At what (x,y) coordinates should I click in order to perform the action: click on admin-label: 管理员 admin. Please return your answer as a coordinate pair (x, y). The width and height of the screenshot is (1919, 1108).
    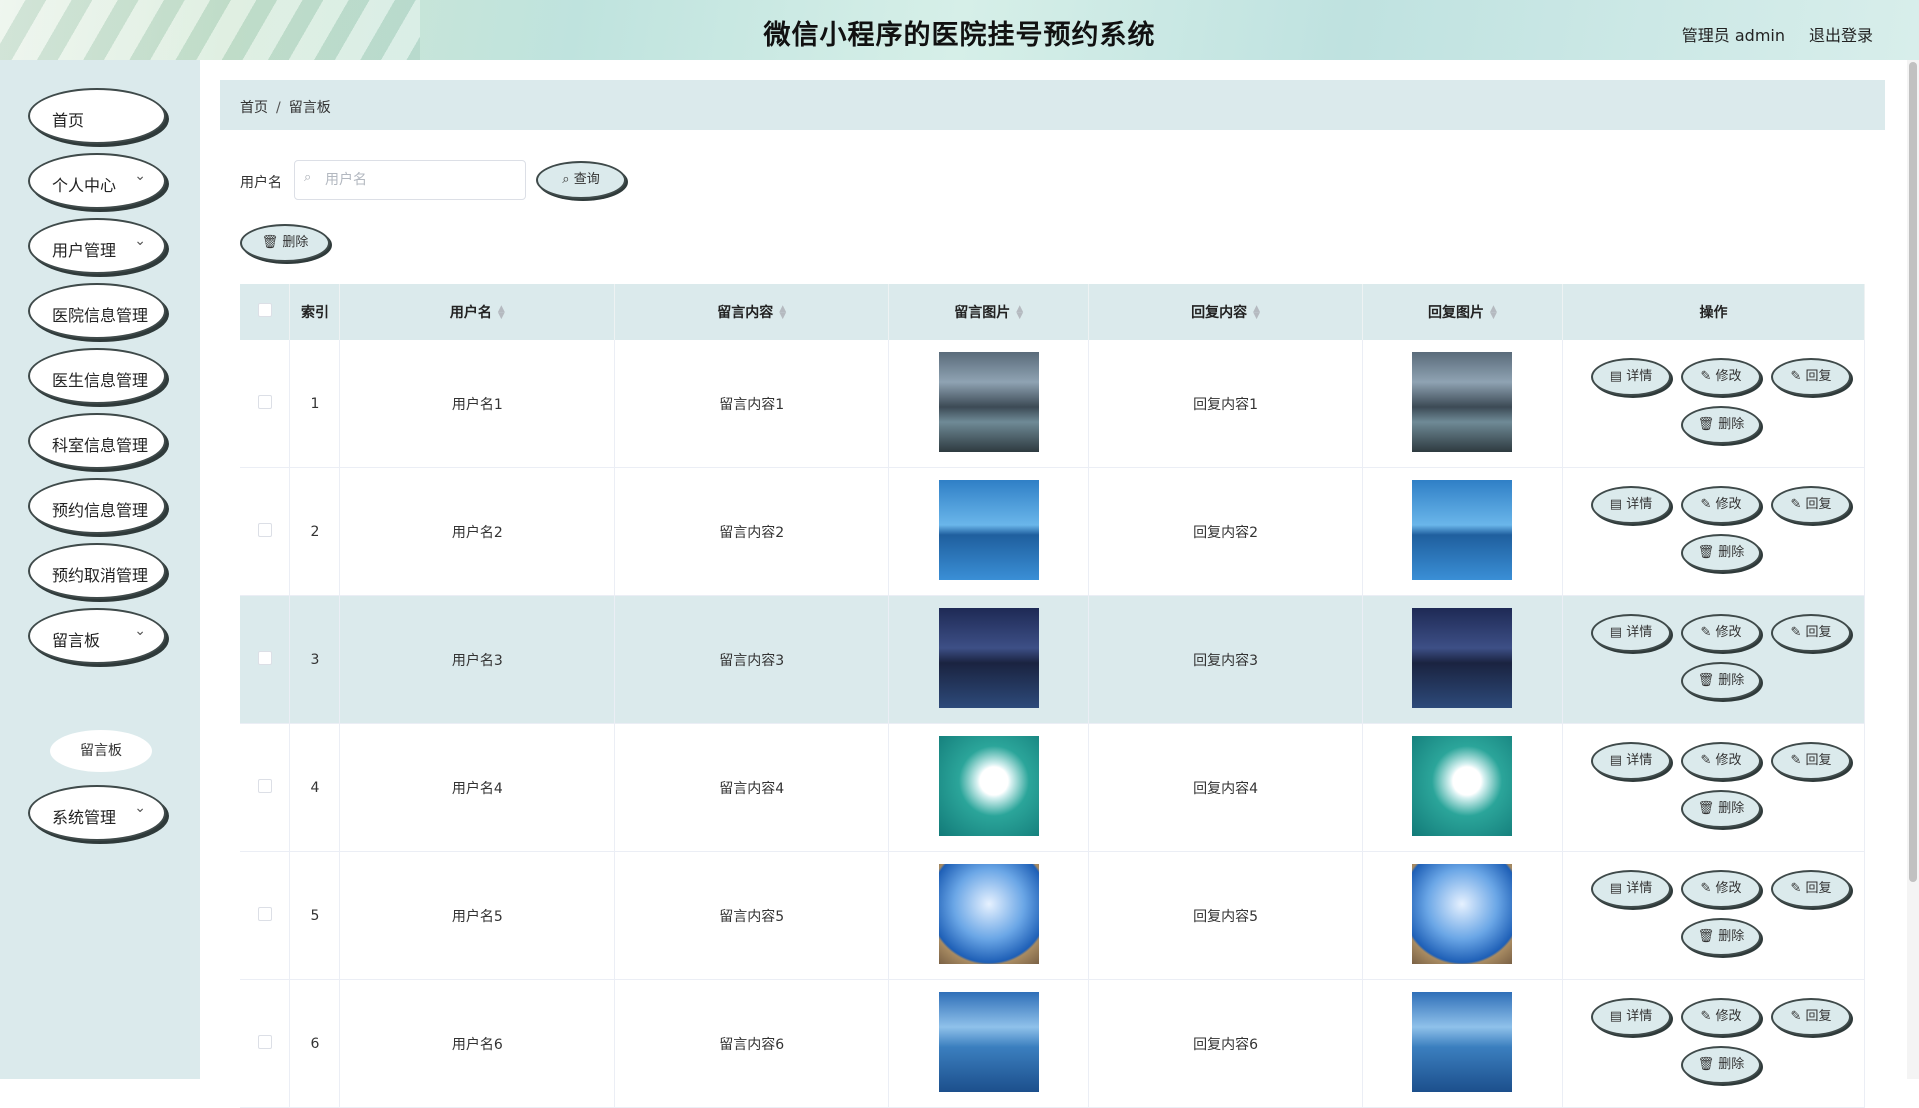
    Looking at the image, I should click on (1733, 35).